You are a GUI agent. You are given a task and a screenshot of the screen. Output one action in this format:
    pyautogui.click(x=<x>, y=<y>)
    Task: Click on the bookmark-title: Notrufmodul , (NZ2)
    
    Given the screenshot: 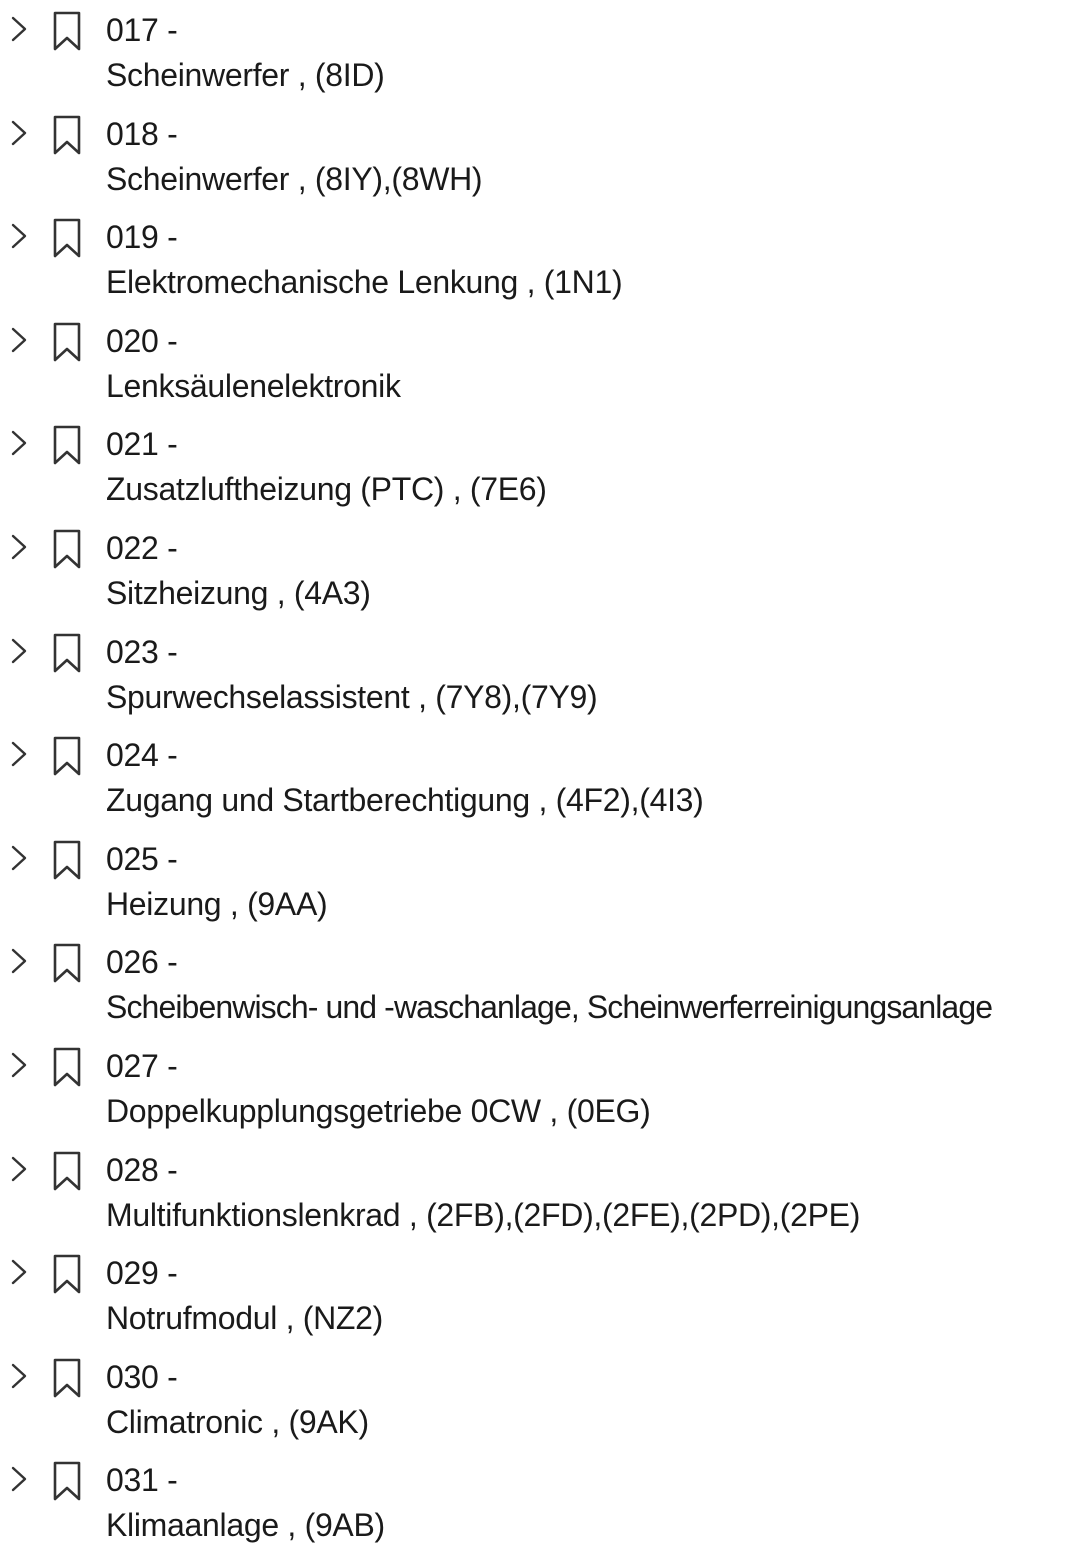 What is the action you would take?
    pyautogui.click(x=245, y=1318)
    